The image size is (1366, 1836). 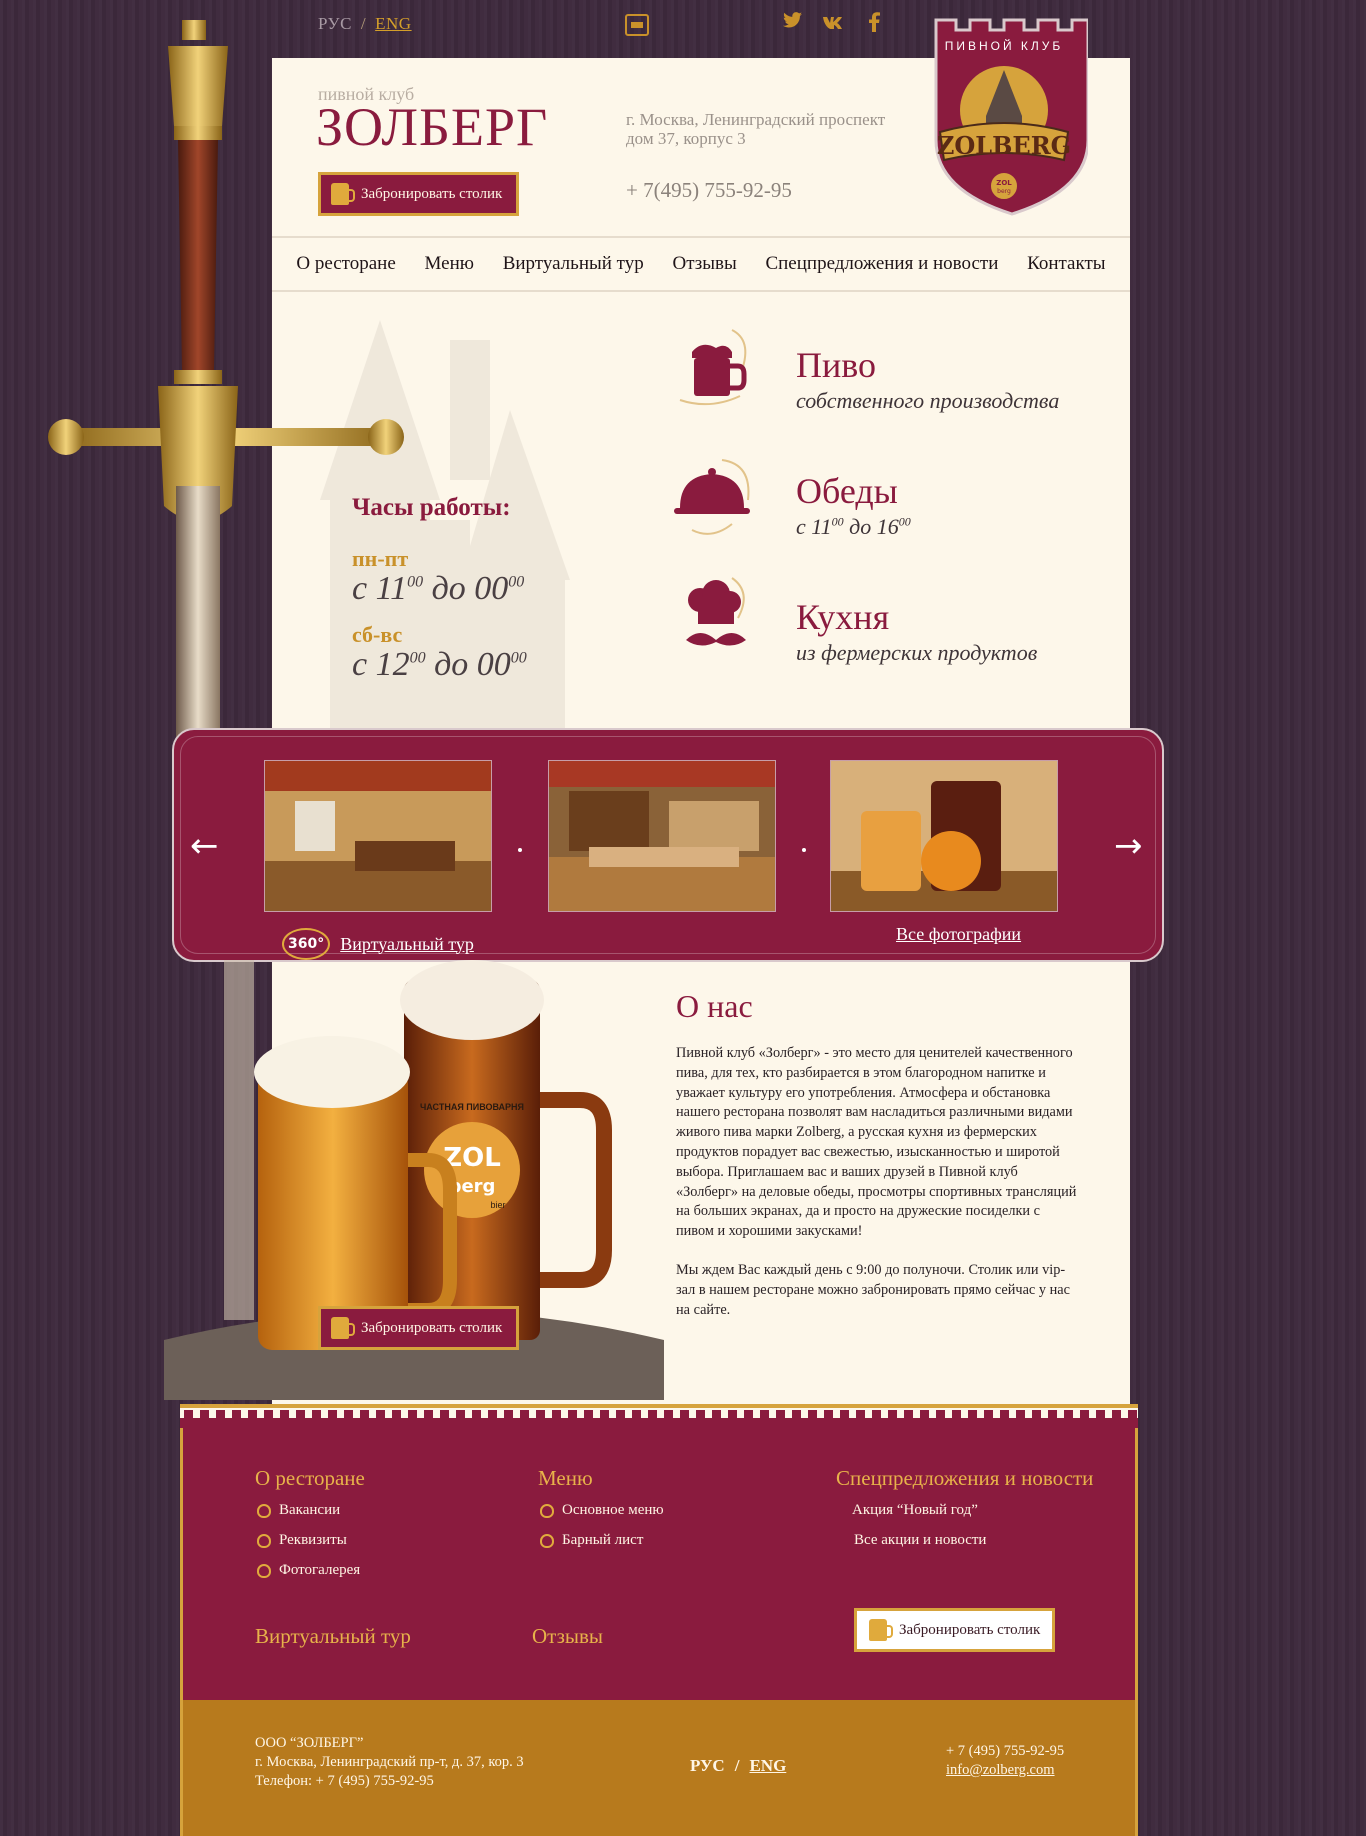 I want to click on emblem-icon, so click(x=637, y=25).